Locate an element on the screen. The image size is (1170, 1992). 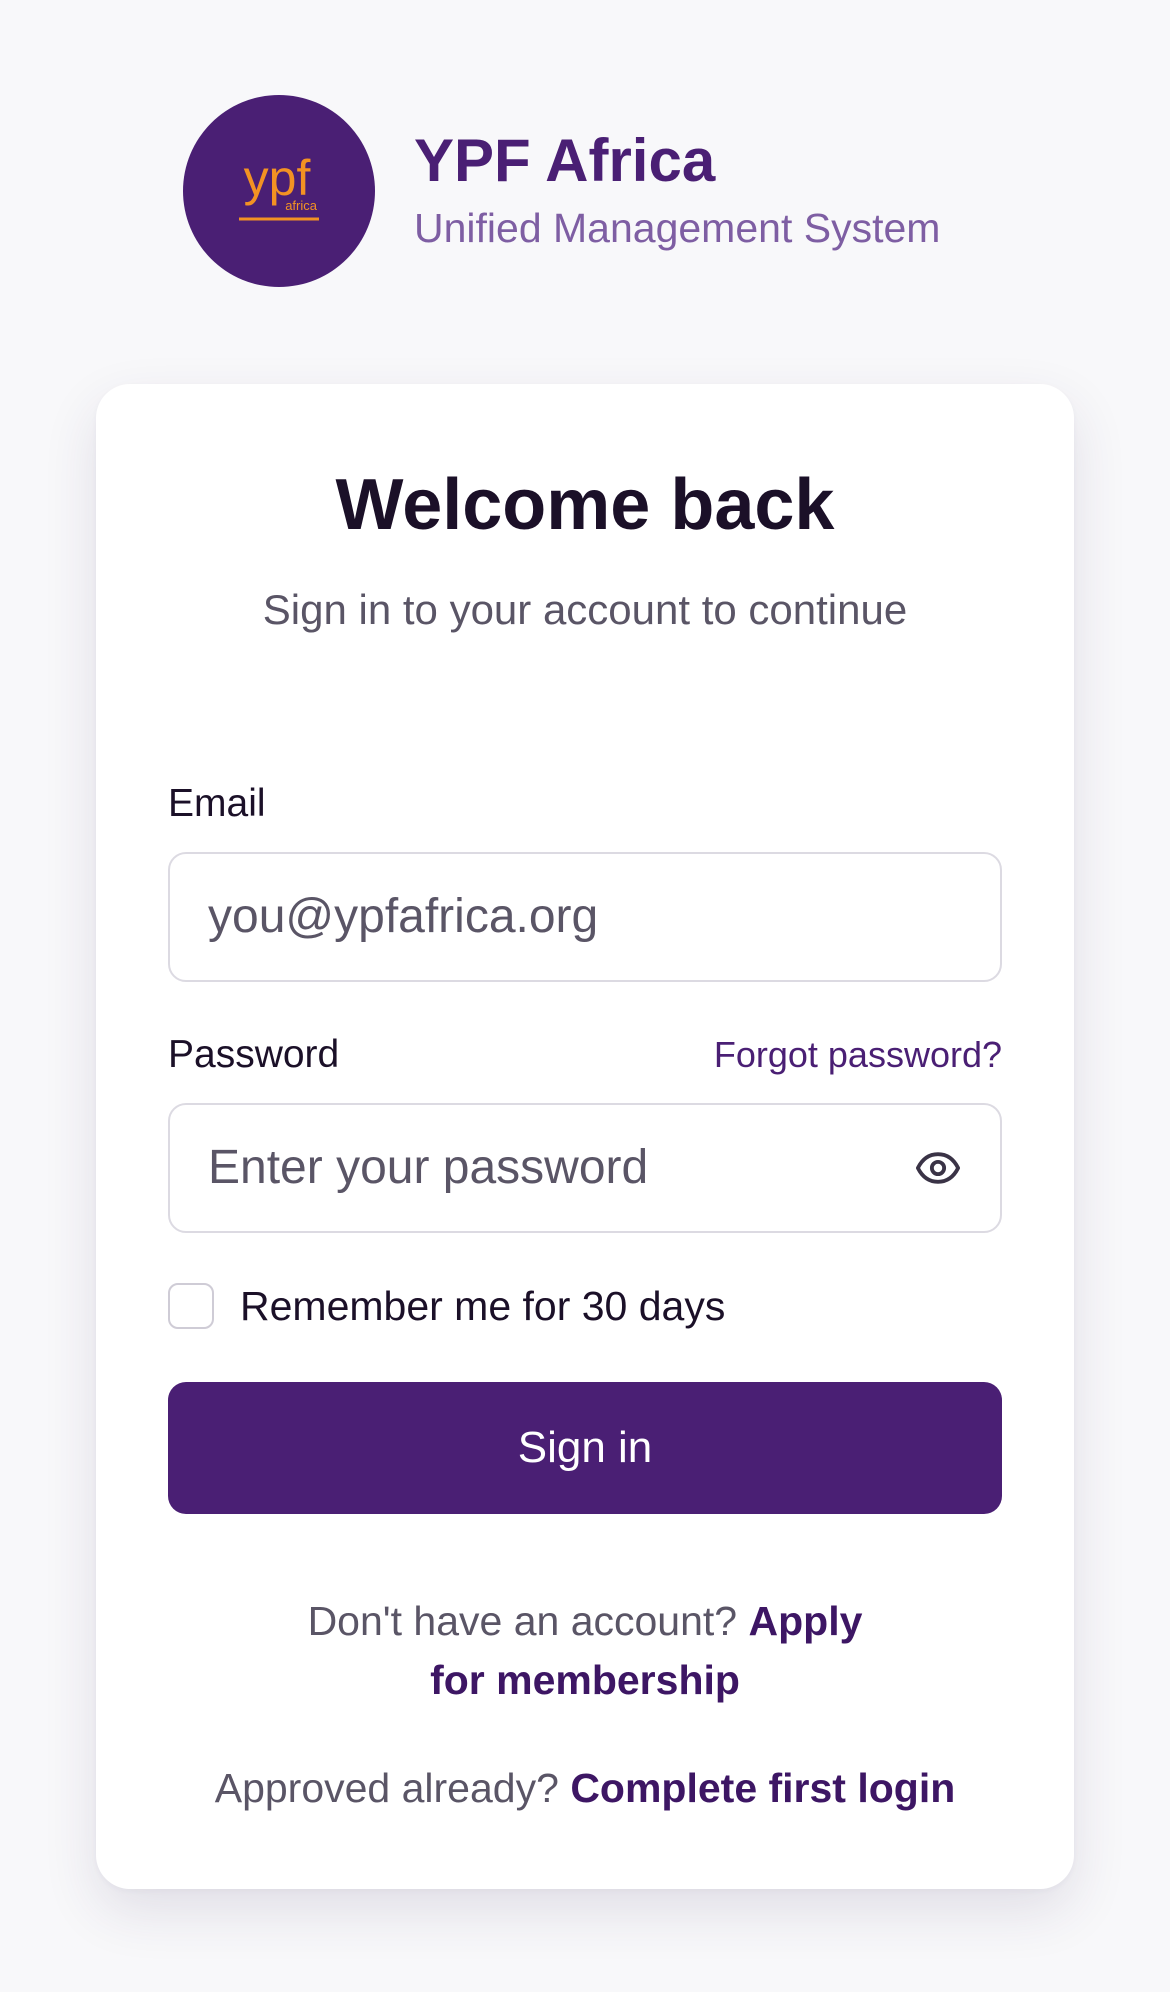
first-login-row: Approved already? Complete first login is located at coordinates (585, 1788).